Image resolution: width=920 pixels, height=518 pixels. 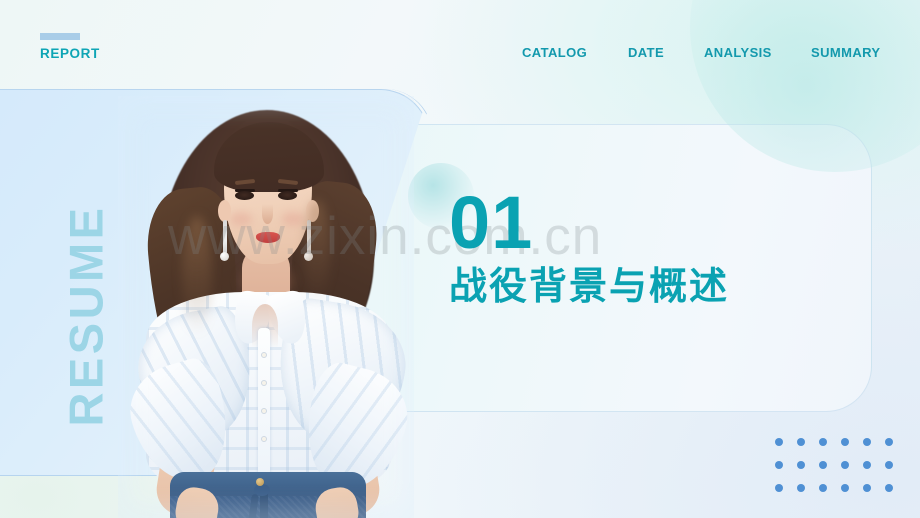 What do you see at coordinates (225, 237) in the screenshot?
I see `earring-left` at bounding box center [225, 237].